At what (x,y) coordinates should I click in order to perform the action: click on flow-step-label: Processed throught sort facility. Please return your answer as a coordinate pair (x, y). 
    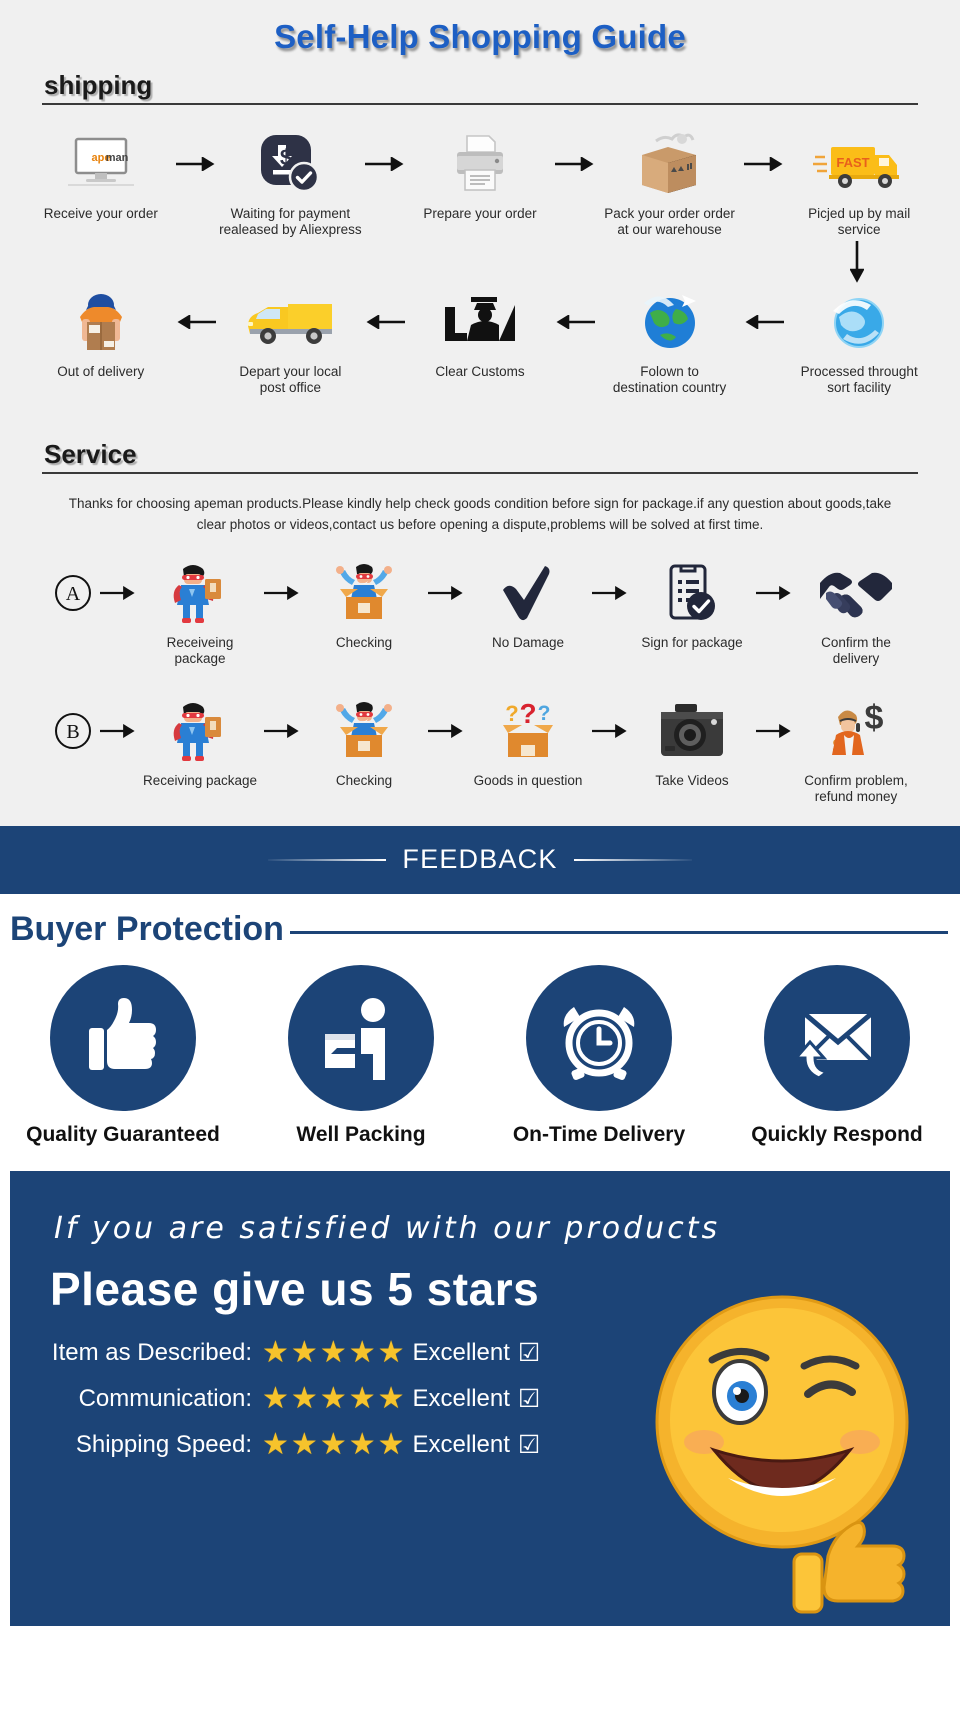
    Looking at the image, I should click on (859, 379).